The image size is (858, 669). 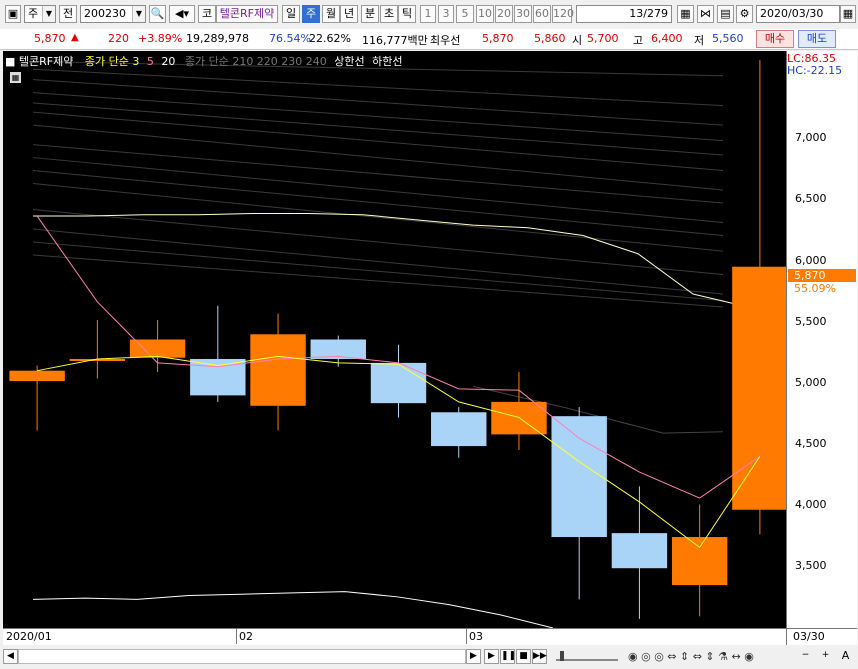 I want to click on count-20: 20, so click(x=504, y=14).